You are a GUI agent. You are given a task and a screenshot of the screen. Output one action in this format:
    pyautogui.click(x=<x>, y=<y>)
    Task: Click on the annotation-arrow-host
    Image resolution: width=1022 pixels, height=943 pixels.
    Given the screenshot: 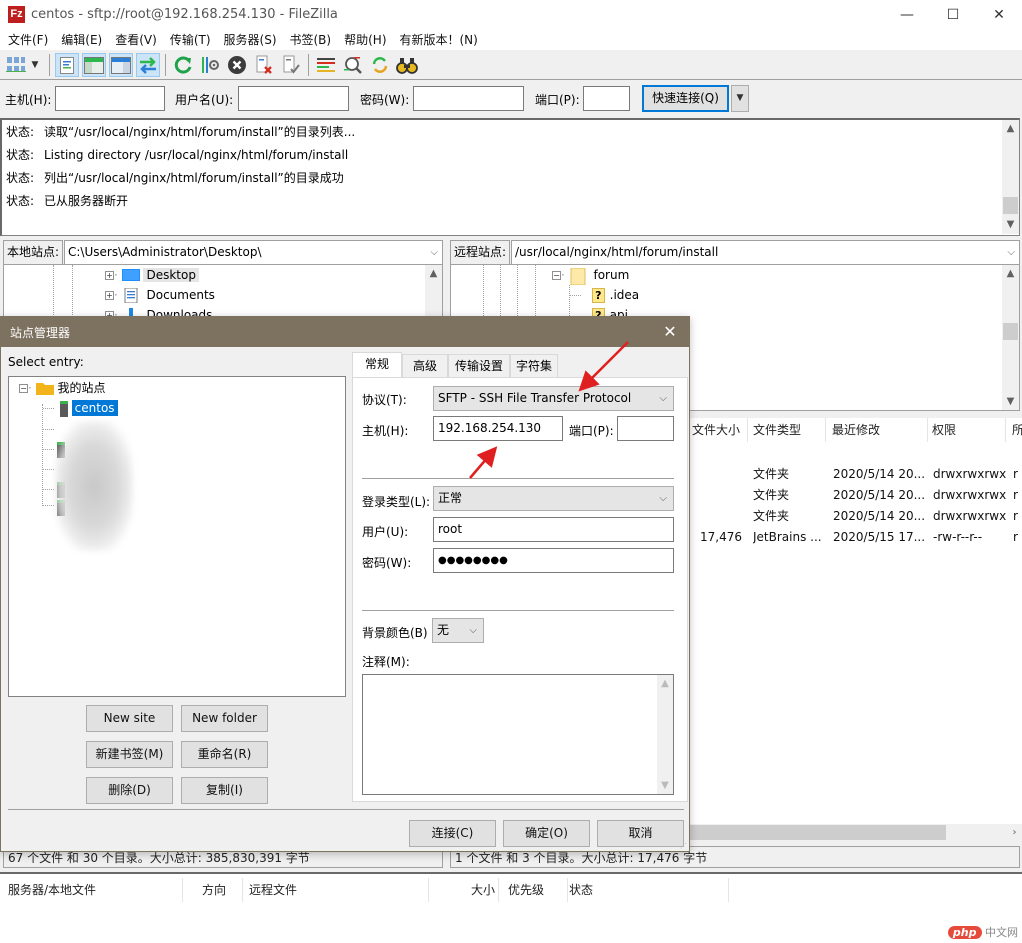 What is the action you would take?
    pyautogui.click(x=483, y=462)
    